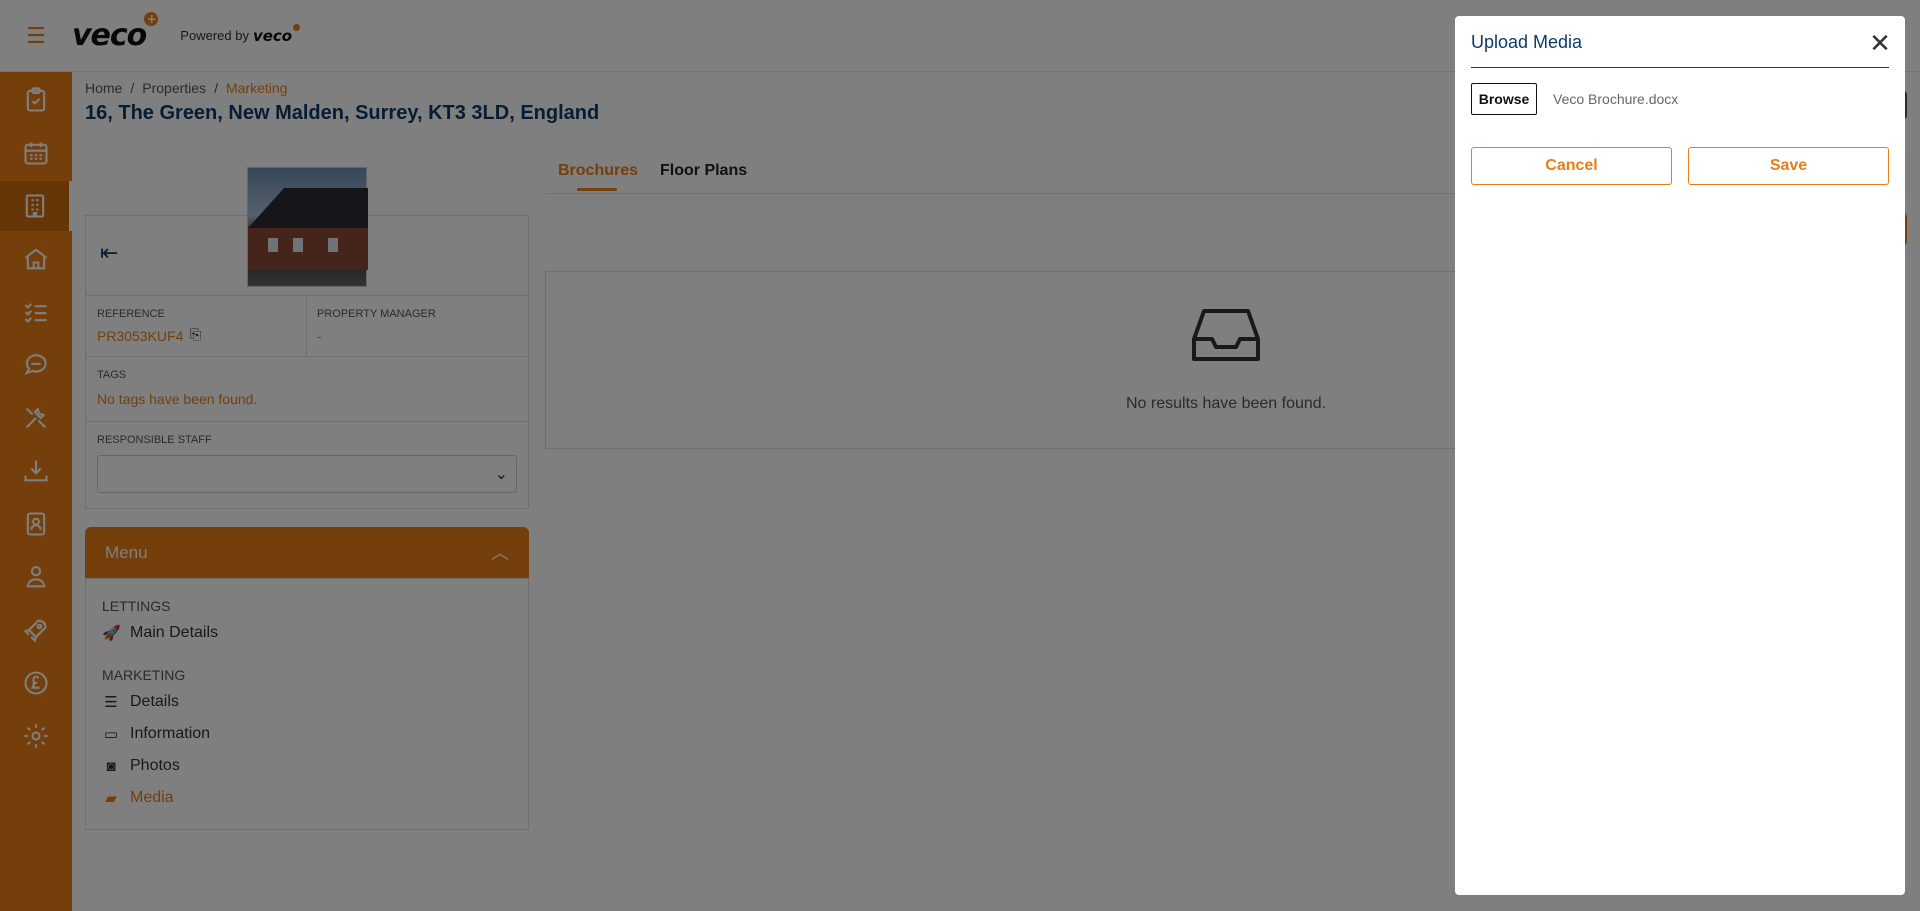  What do you see at coordinates (1788, 166) in the screenshot?
I see `save-button: Save` at bounding box center [1788, 166].